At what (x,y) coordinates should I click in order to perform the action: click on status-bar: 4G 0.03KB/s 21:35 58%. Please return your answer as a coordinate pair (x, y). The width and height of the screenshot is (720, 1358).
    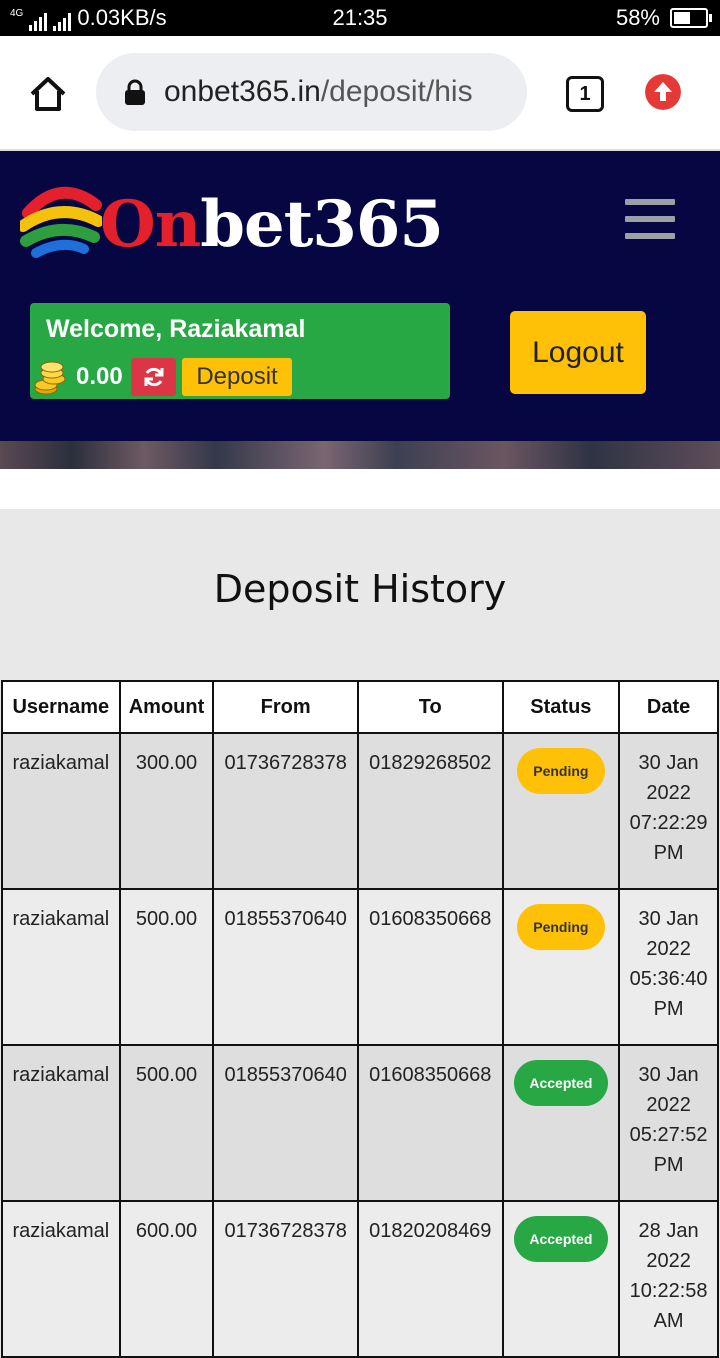
    Looking at the image, I should click on (360, 18).